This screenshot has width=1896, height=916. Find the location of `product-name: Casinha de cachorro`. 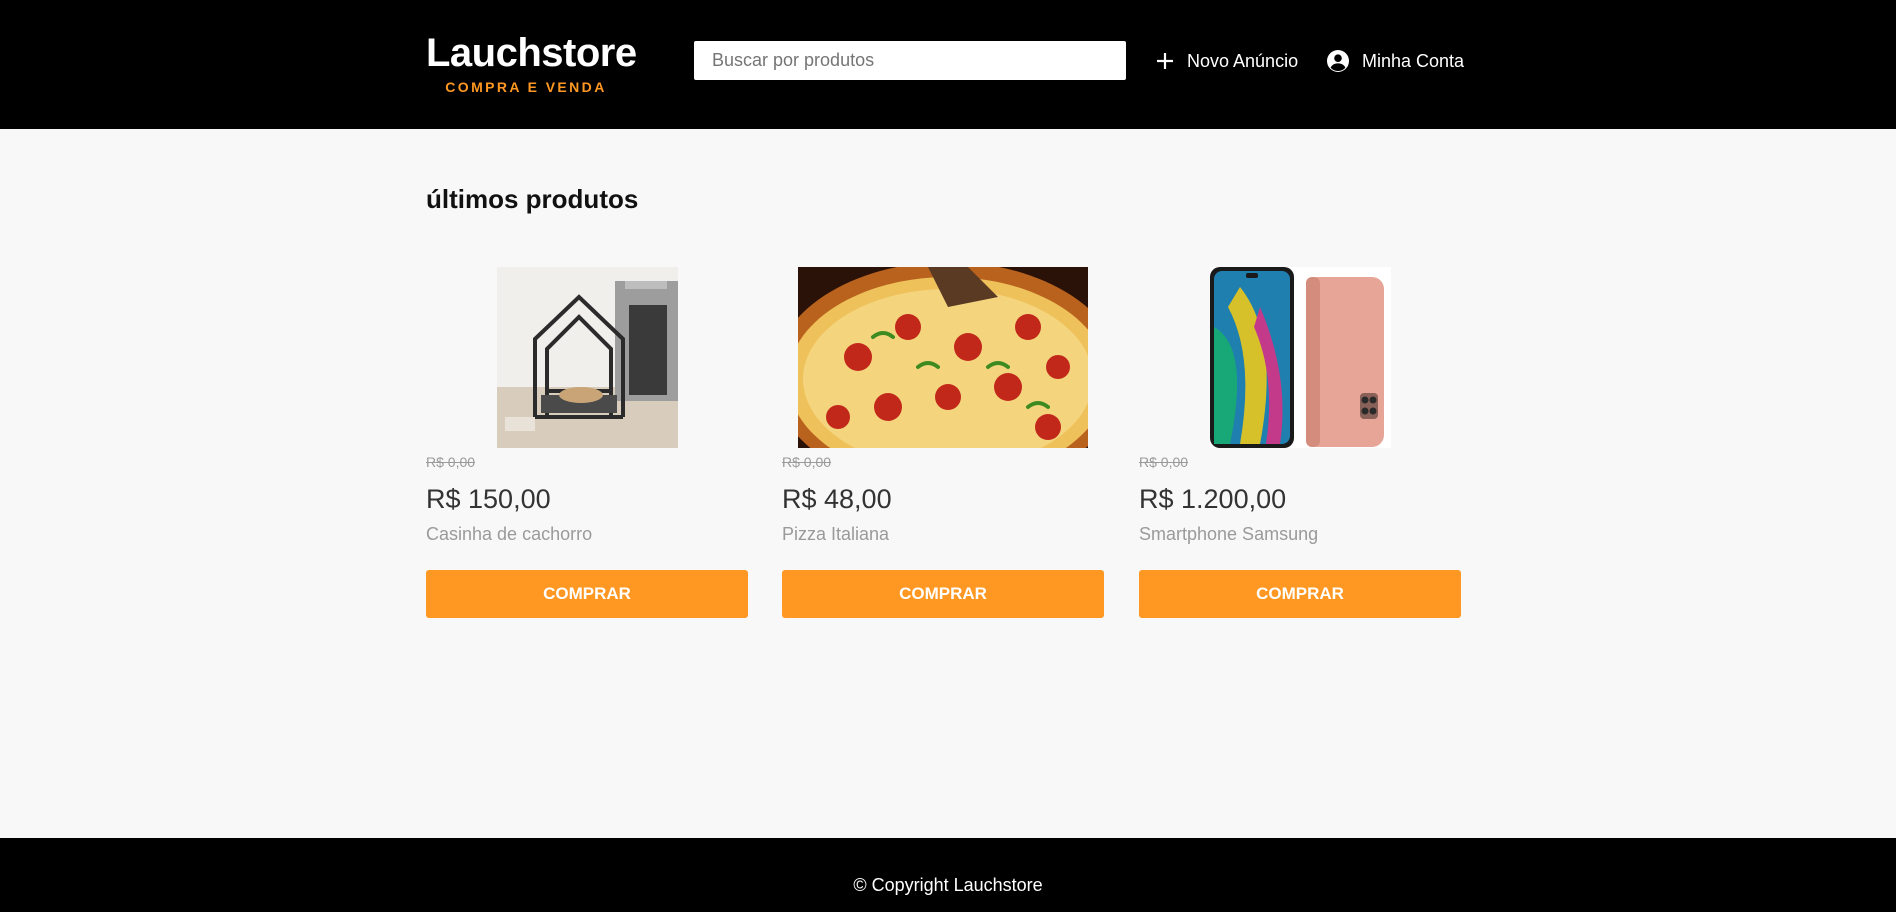

product-name: Casinha de cachorro is located at coordinates (587, 534).